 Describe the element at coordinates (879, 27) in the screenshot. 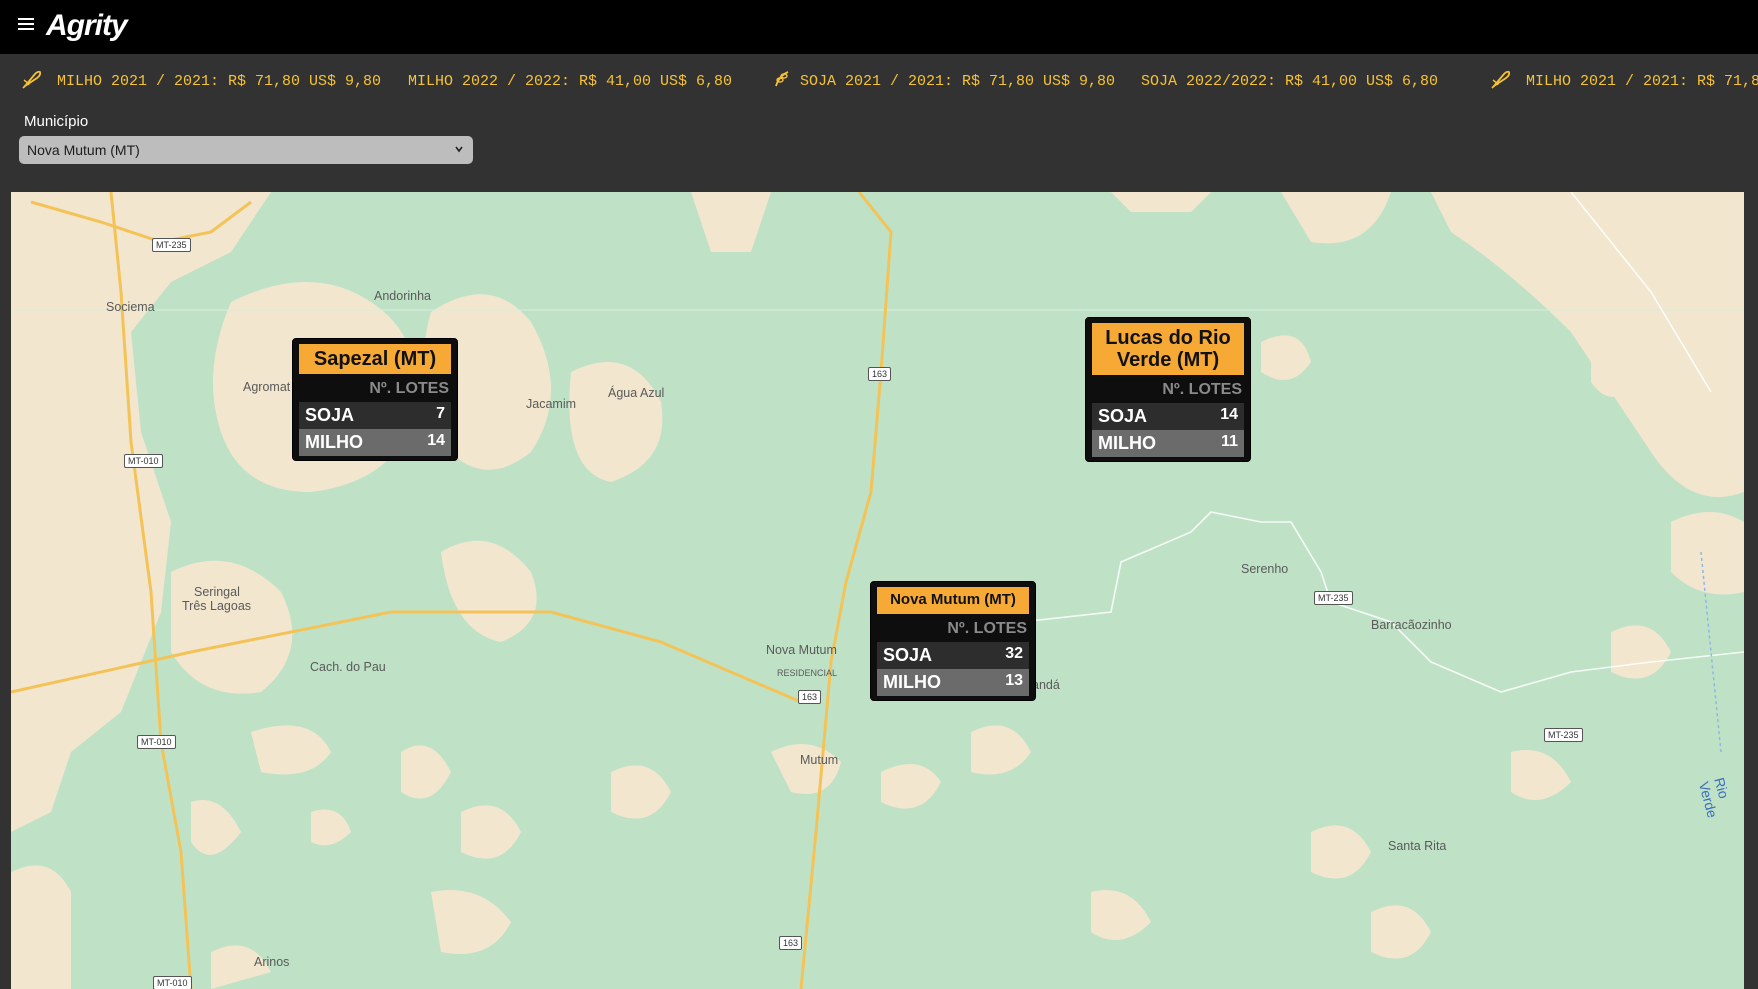

I see `top-bar: Agrity` at that location.